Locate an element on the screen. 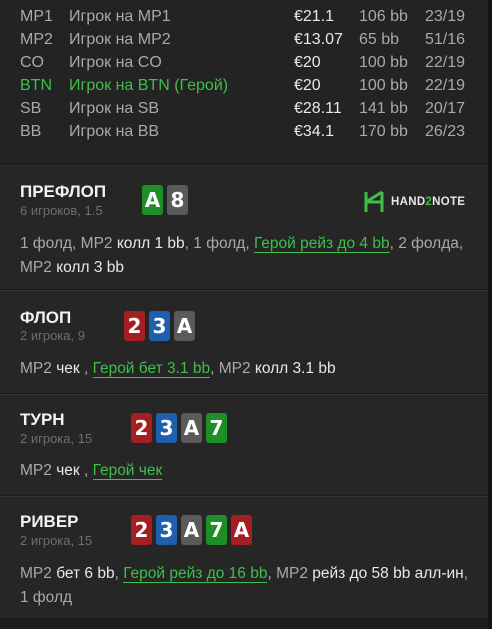 Image resolution: width=492 pixels, height=629 pixels. street-title: ПРЕФЛОП is located at coordinates (63, 191).